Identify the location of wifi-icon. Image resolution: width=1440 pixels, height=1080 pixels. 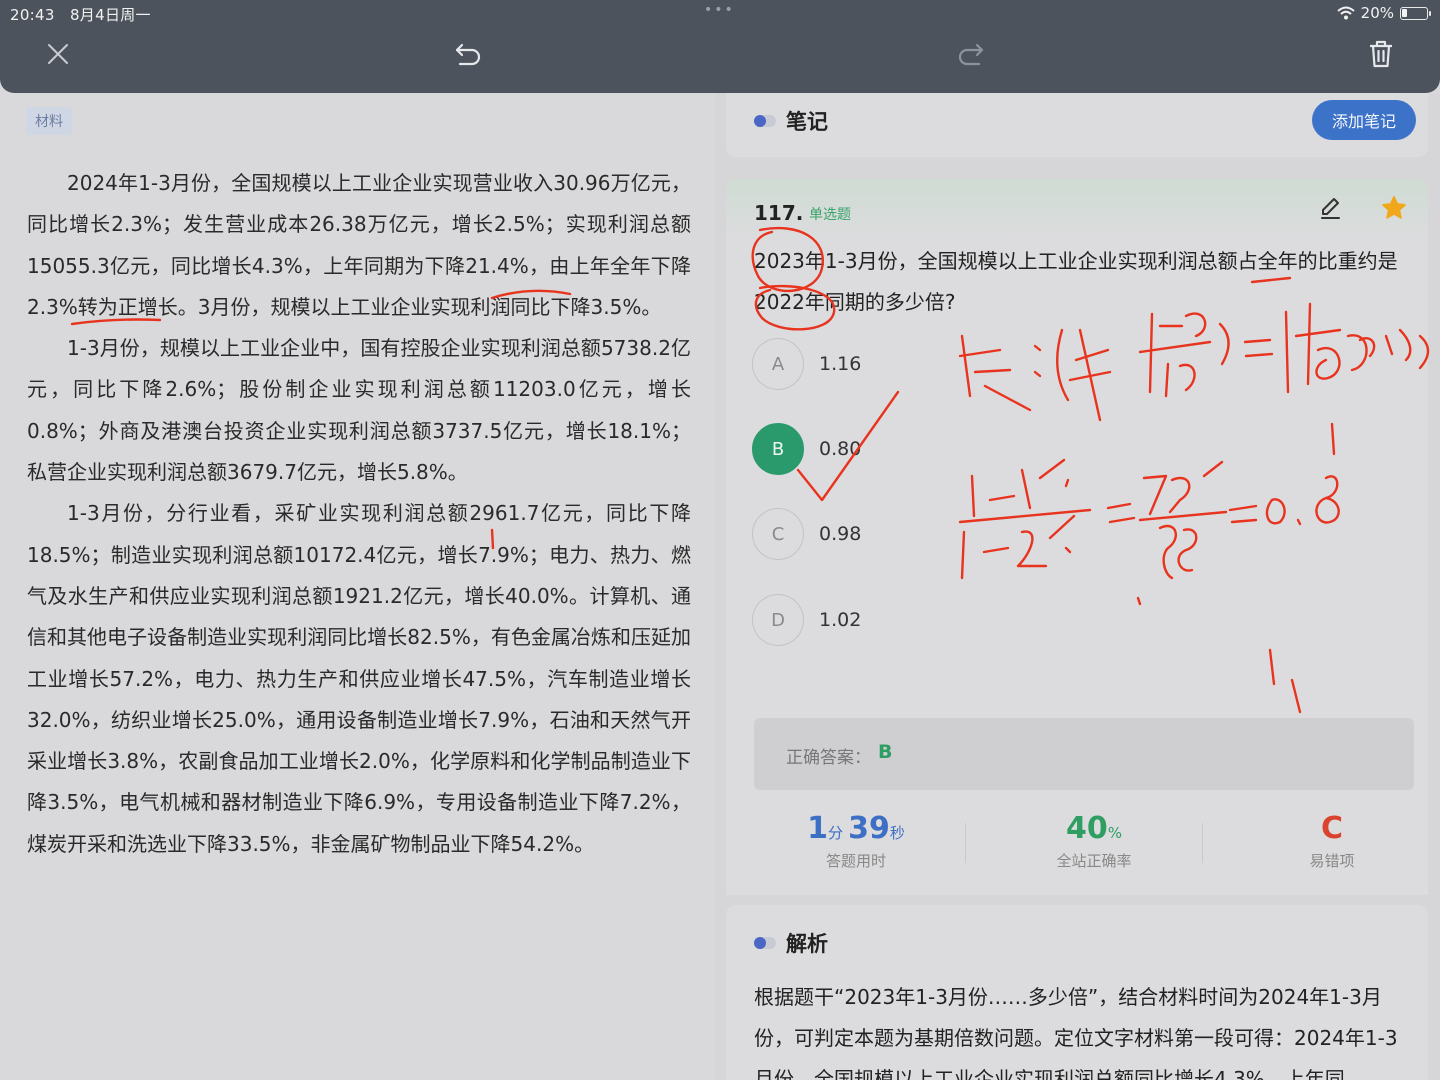
(1345, 13).